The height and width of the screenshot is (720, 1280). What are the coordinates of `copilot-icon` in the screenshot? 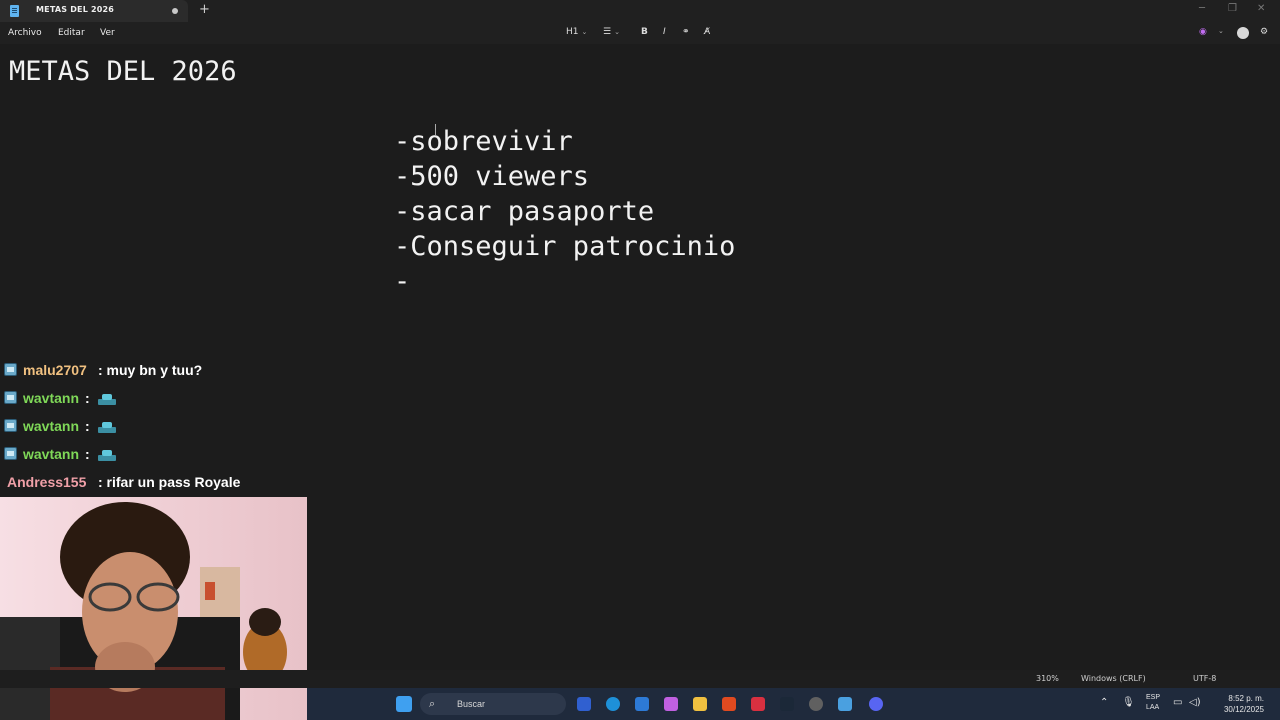 It's located at (671, 704).